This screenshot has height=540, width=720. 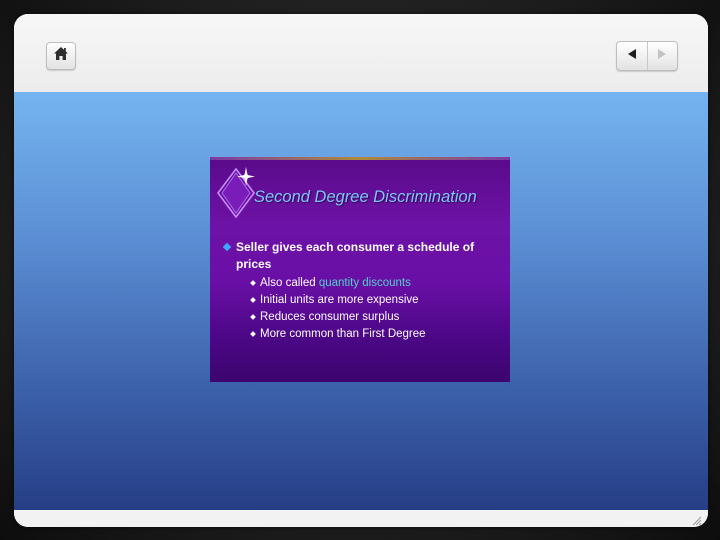 I want to click on triangle-right-icon, so click(x=662, y=56).